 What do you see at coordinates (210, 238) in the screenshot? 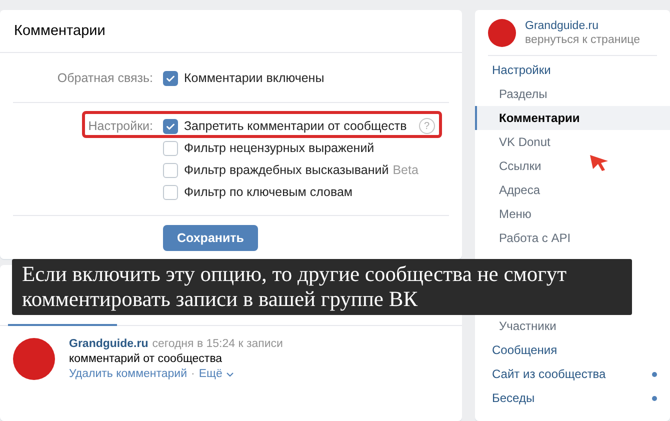
I see `save-button: Сохранить` at bounding box center [210, 238].